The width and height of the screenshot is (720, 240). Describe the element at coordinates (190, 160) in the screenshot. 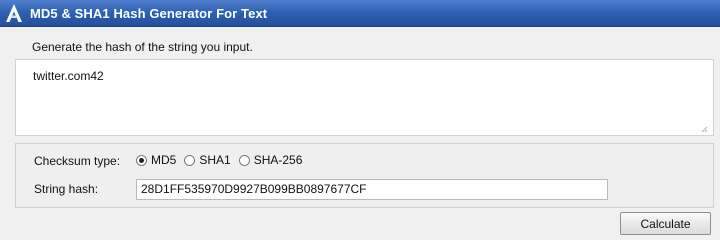

I see `radio-sha1-circle` at that location.